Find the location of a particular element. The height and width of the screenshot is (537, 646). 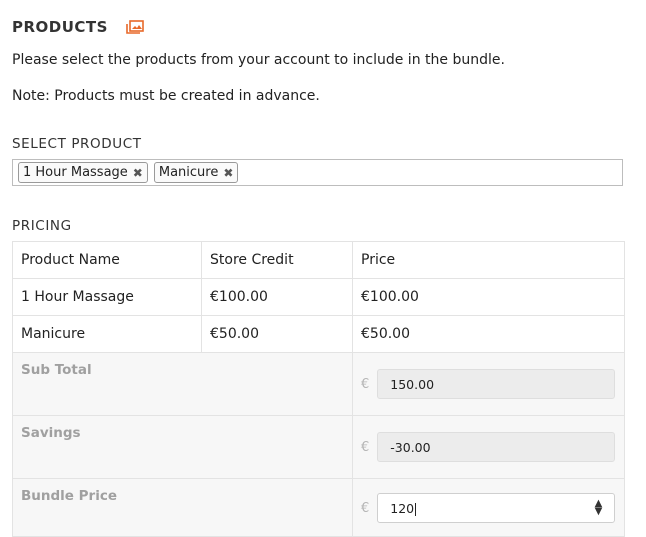

pricing-label: PRICING is located at coordinates (42, 226).